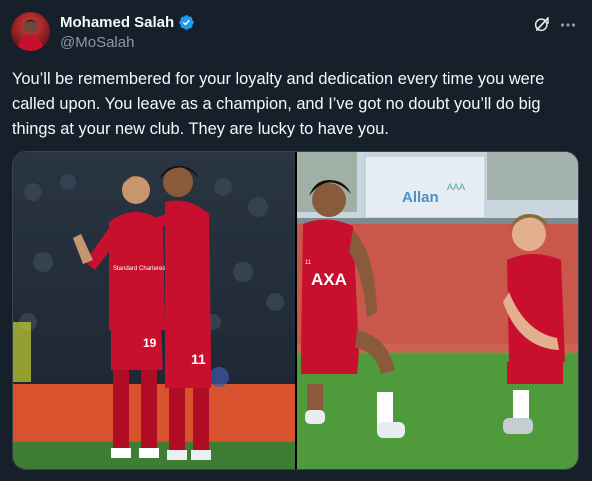 The width and height of the screenshot is (592, 481). Describe the element at coordinates (198, 359) in the screenshot. I see `shirt-number-11: 11` at that location.